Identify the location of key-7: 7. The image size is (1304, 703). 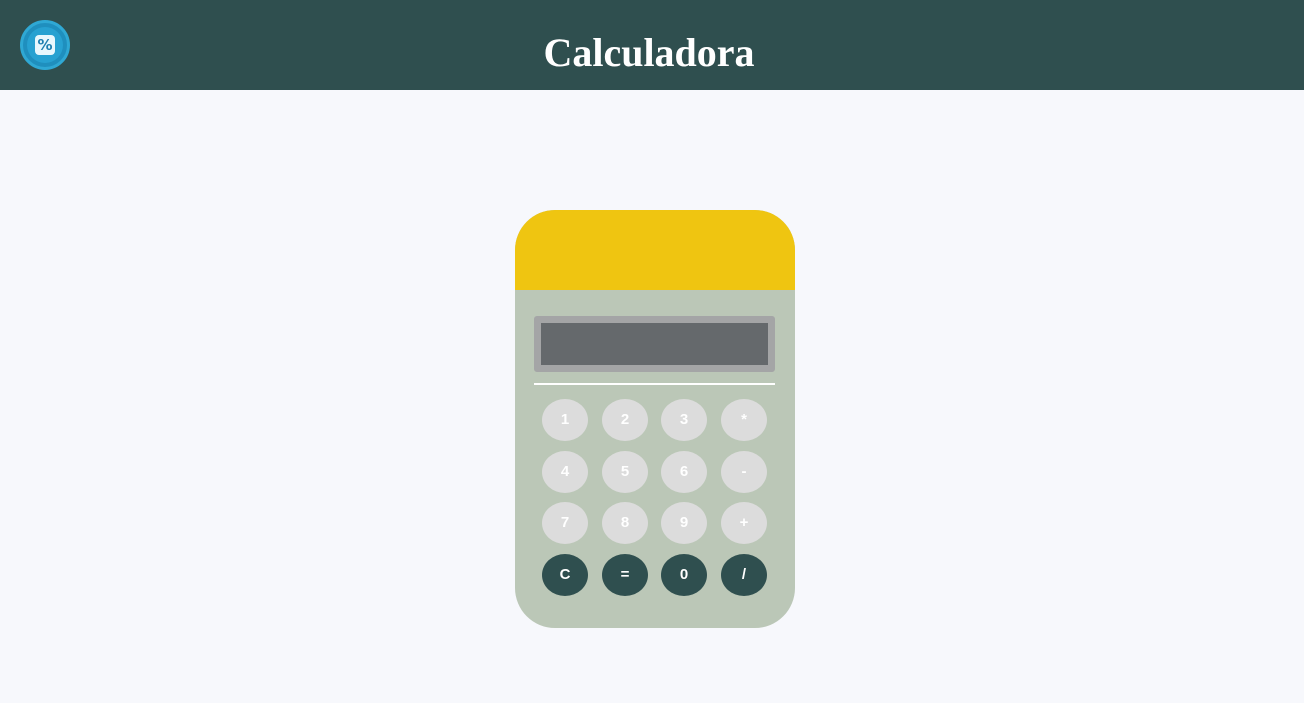
(565, 523).